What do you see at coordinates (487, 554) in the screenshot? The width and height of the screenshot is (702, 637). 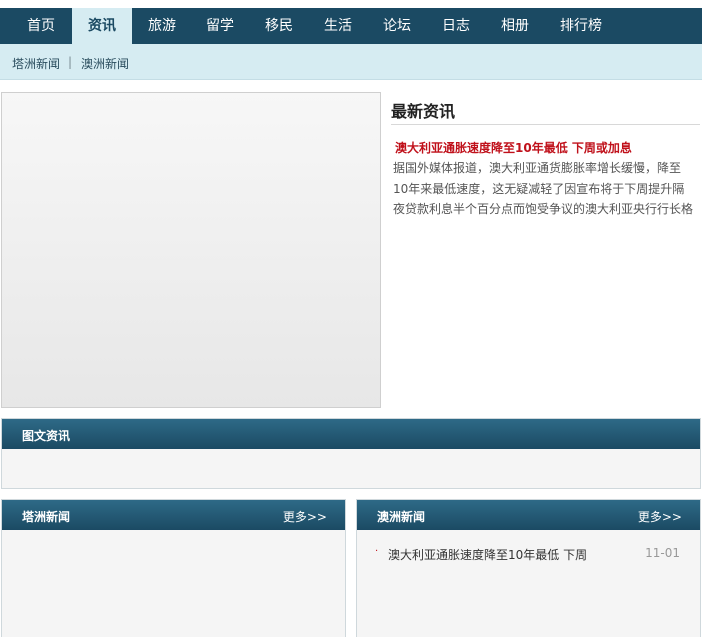 I see `news-item-title: 澳大利亚通胀速度降至10年最低 下周` at bounding box center [487, 554].